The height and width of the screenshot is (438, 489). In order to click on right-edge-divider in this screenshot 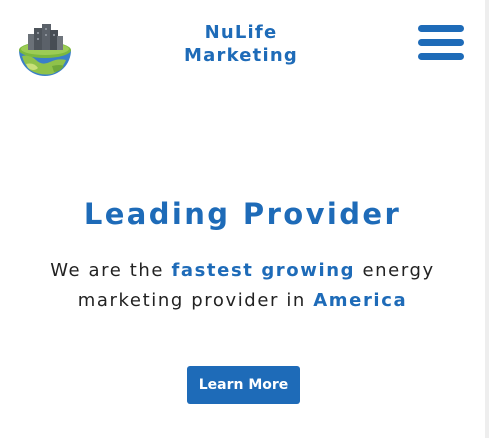, I will do `click(487, 219)`.